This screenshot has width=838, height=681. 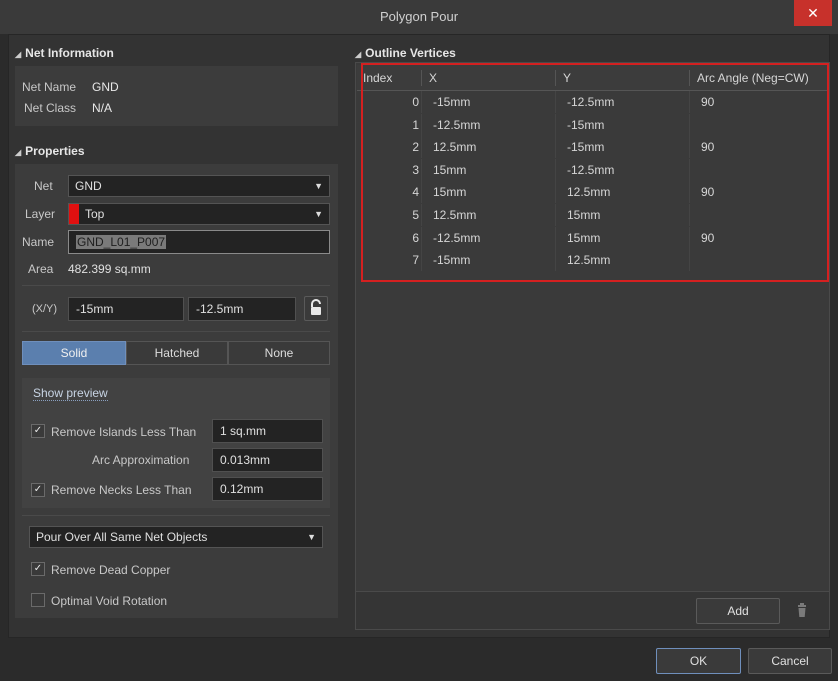 What do you see at coordinates (199, 242) in the screenshot?
I see `name-input: GND_L01_P007` at bounding box center [199, 242].